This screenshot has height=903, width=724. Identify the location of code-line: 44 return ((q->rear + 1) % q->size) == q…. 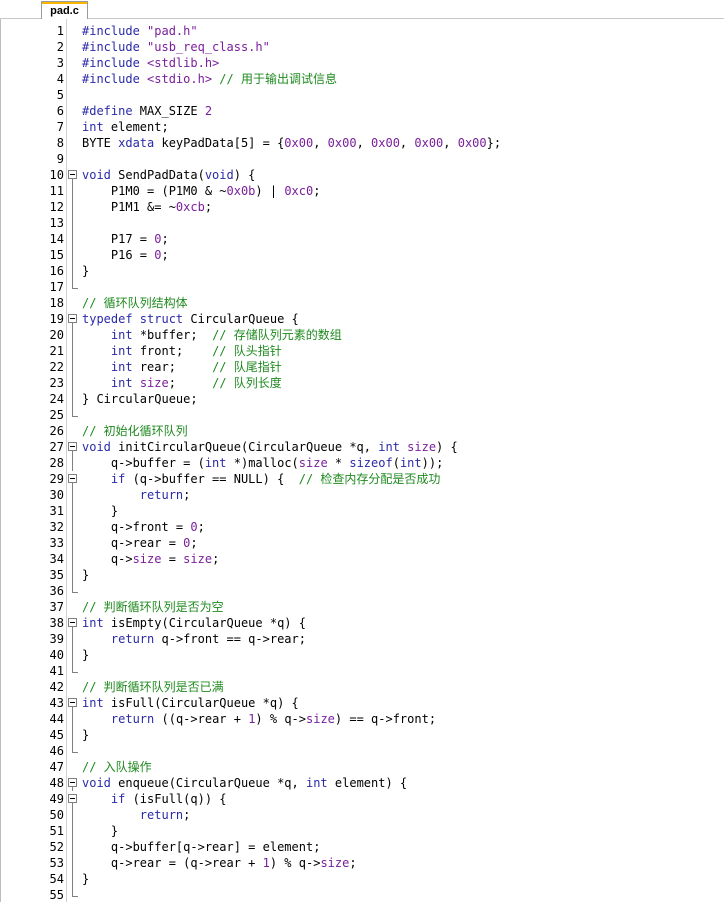
(362, 719).